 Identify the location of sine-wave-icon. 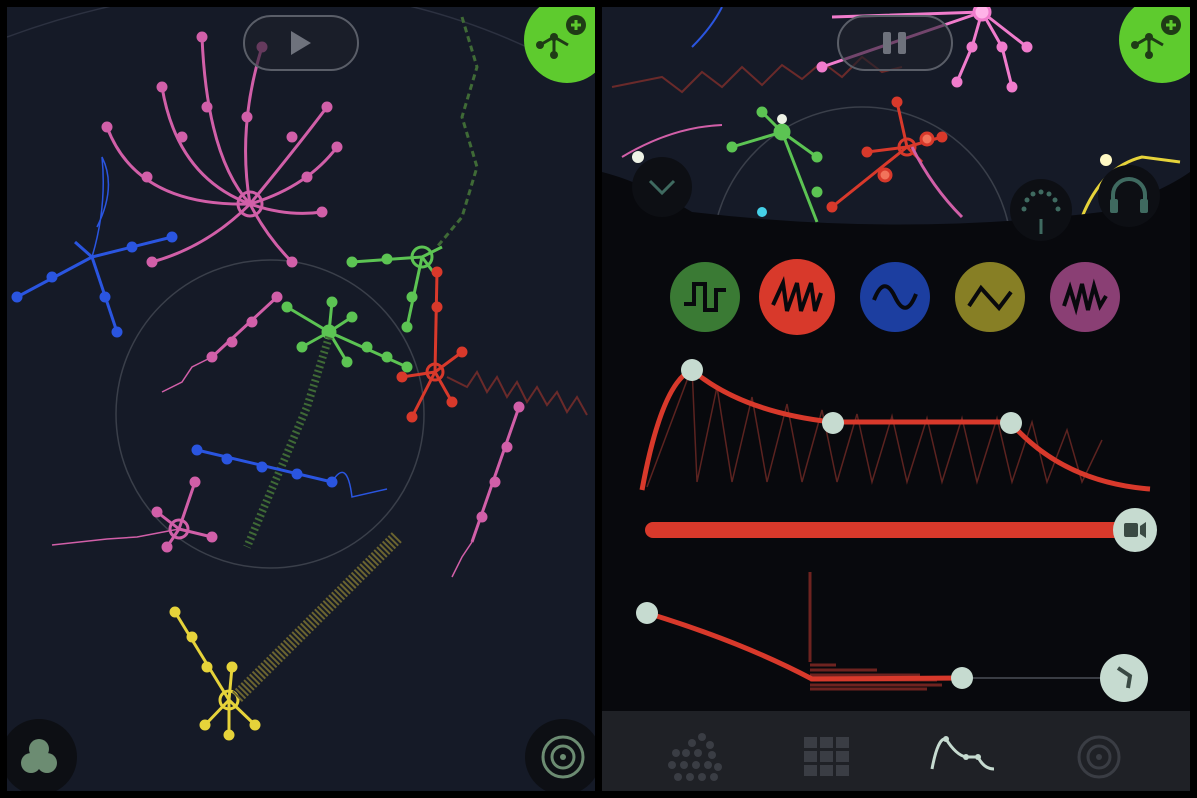
(895, 297).